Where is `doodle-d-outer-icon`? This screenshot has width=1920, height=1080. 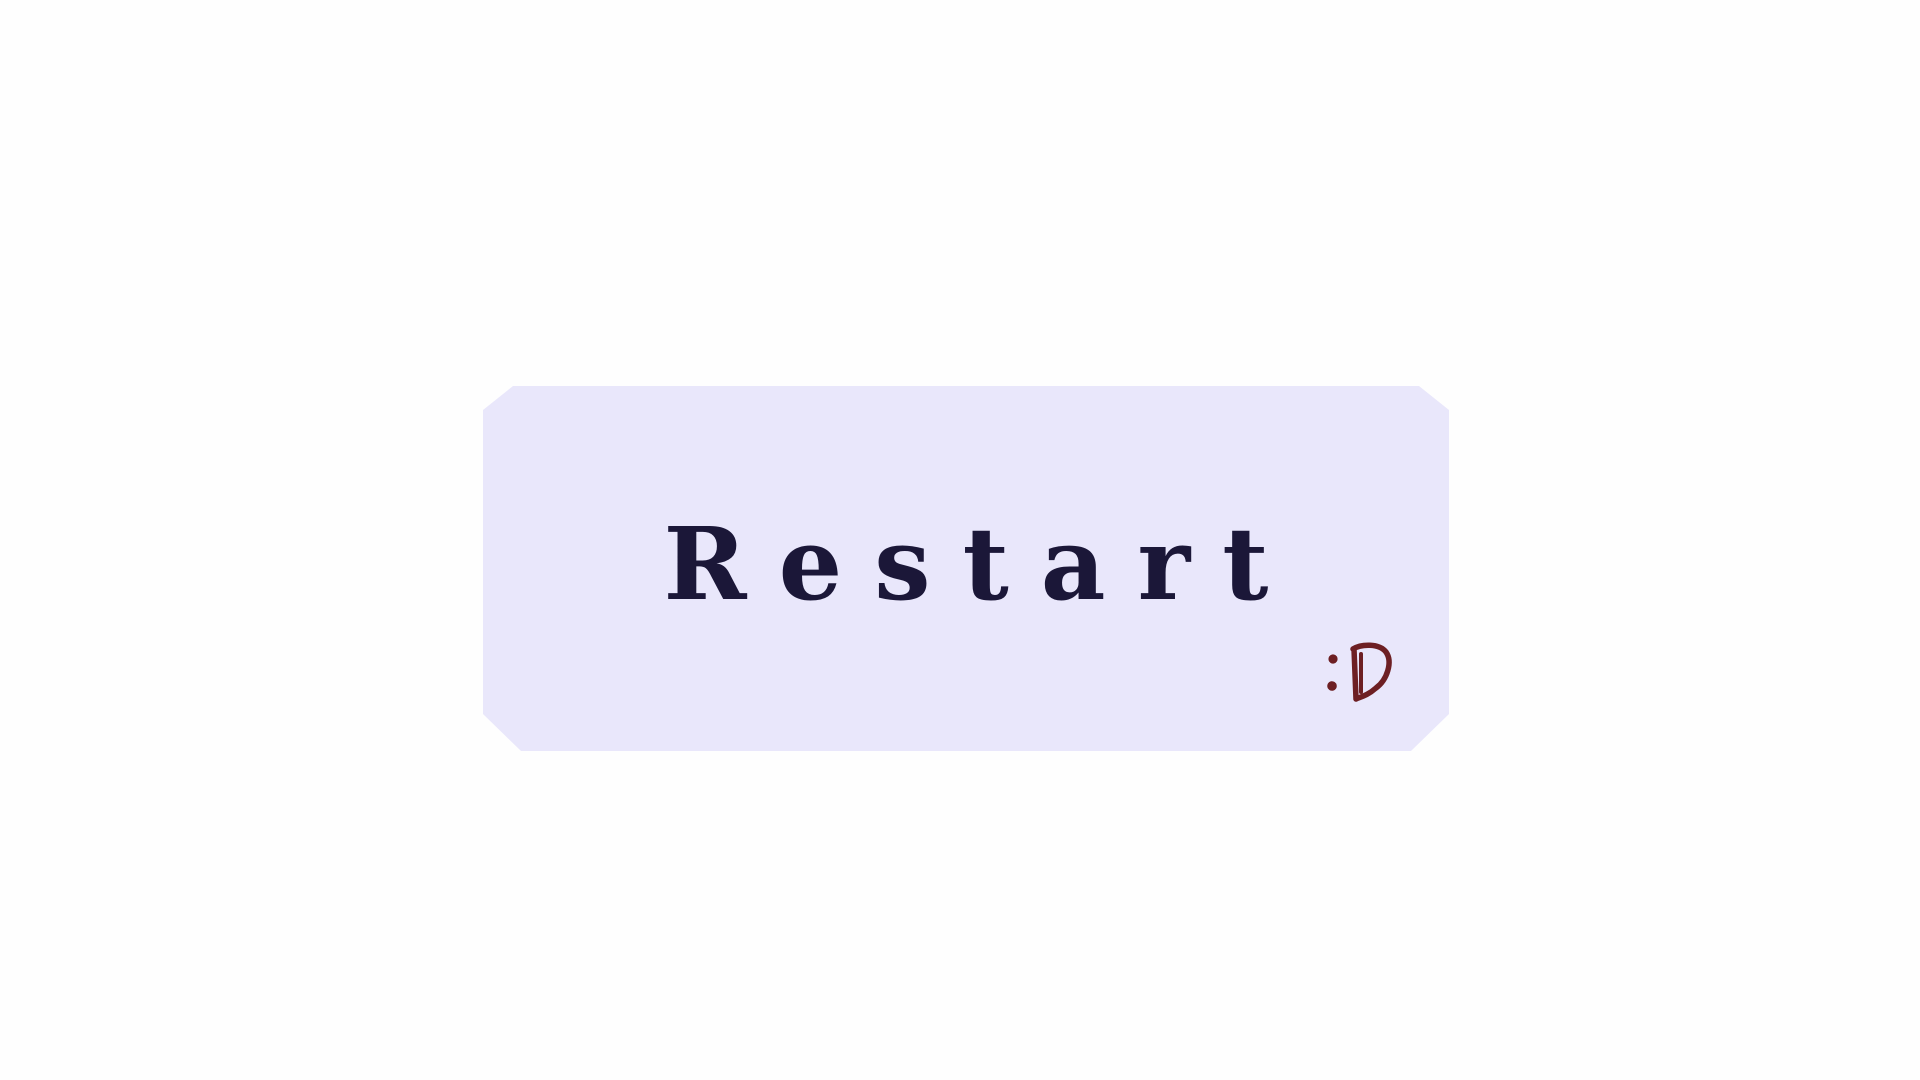 doodle-d-outer-icon is located at coordinates (1371, 672).